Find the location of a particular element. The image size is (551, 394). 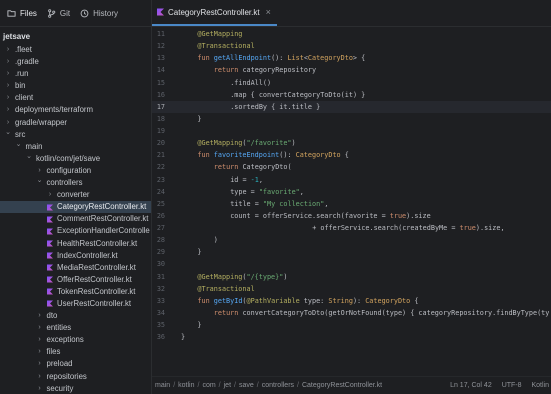

tree-folder: › preload is located at coordinates (75, 364).